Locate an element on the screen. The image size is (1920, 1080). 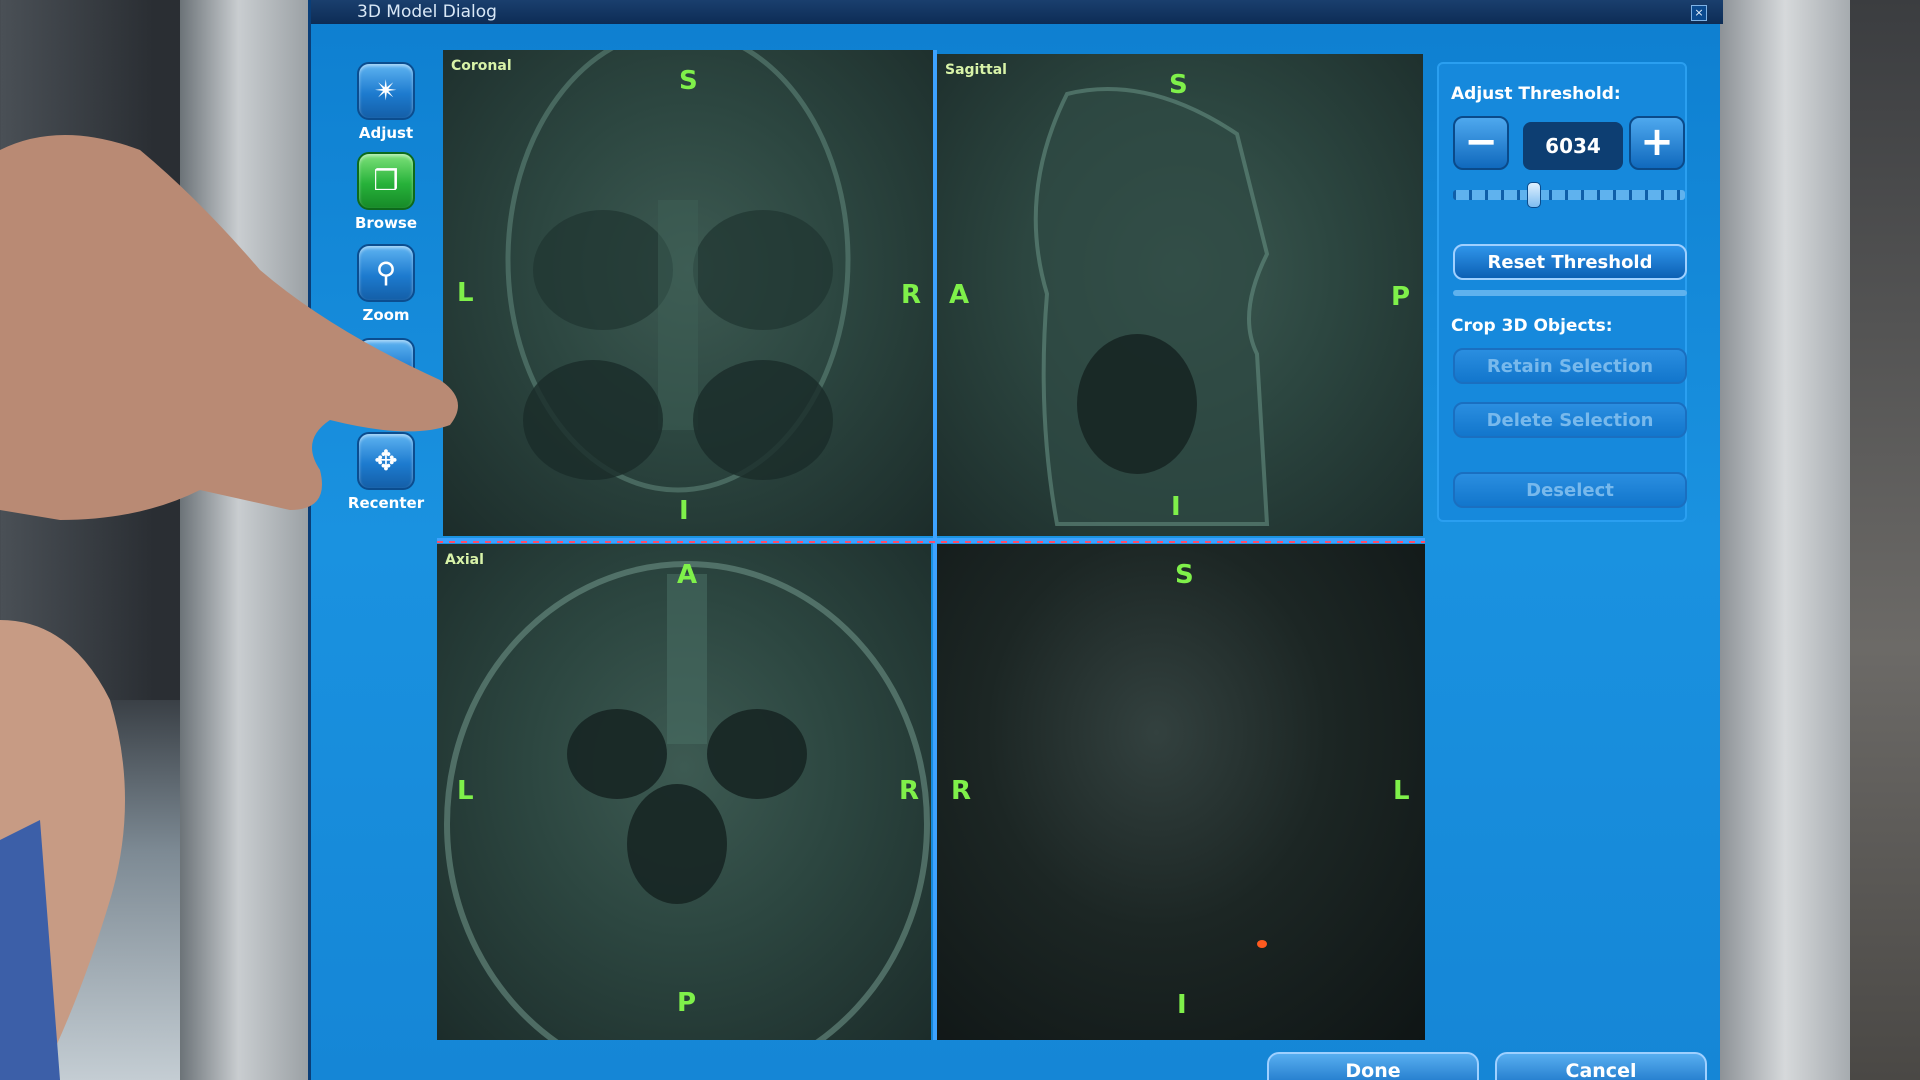
3d-render-viewport: S I R L is located at coordinates (1181, 792).